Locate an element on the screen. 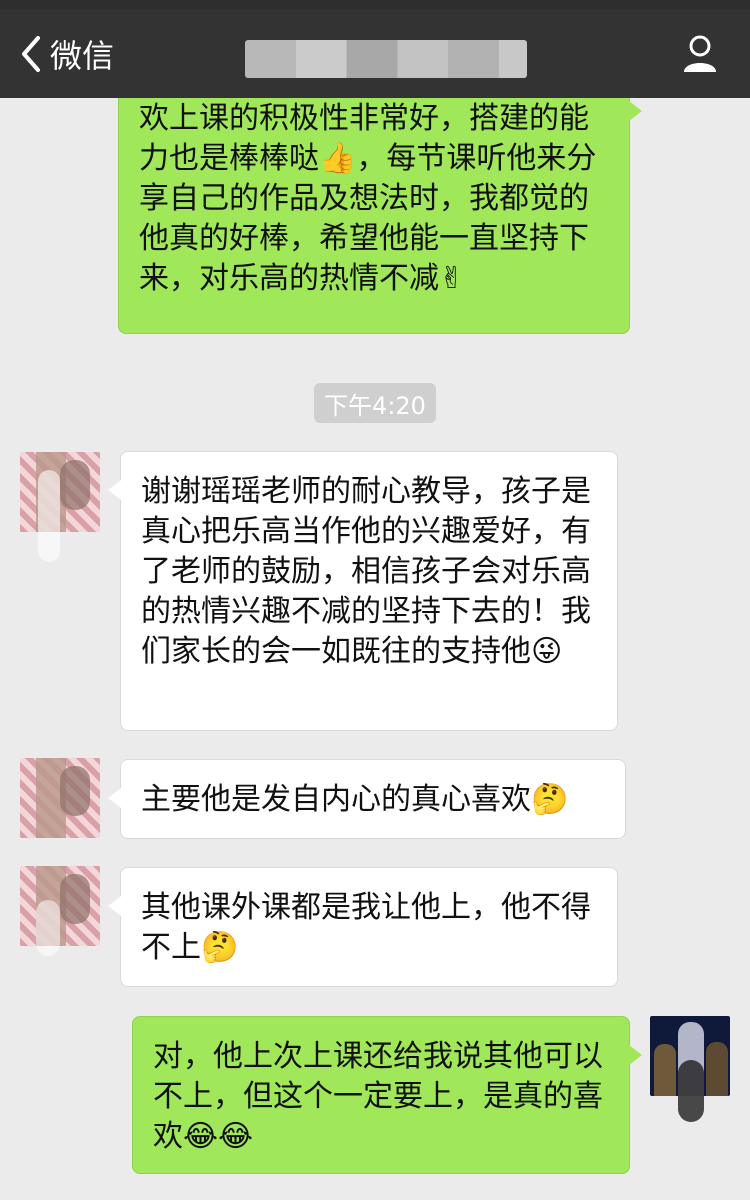 The image size is (750, 1200). status-bar is located at coordinates (375, 5).